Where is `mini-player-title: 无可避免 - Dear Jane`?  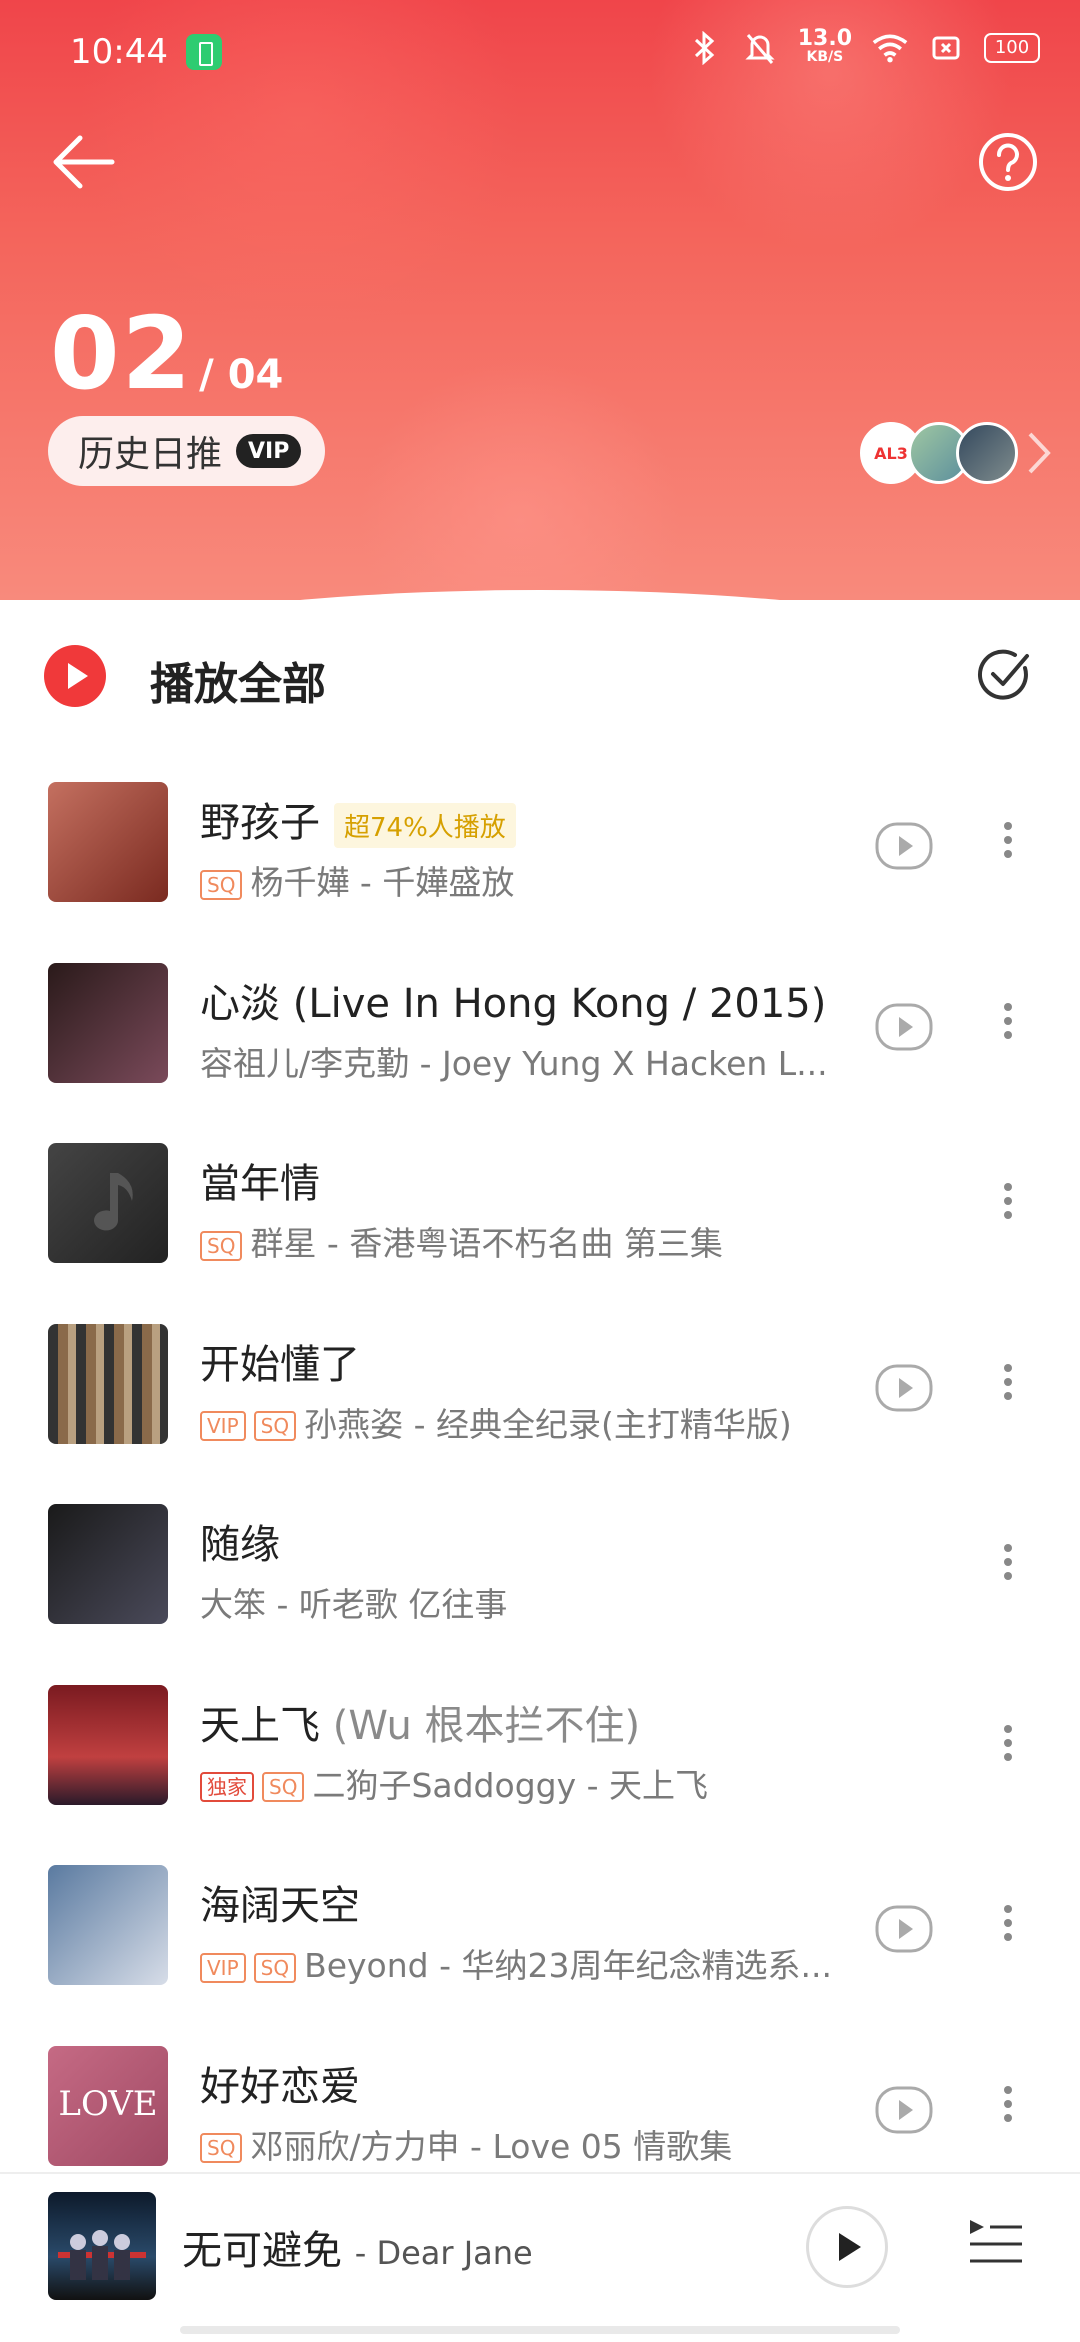 mini-player-title: 无可避免 - Dear Jane is located at coordinates (357, 2247).